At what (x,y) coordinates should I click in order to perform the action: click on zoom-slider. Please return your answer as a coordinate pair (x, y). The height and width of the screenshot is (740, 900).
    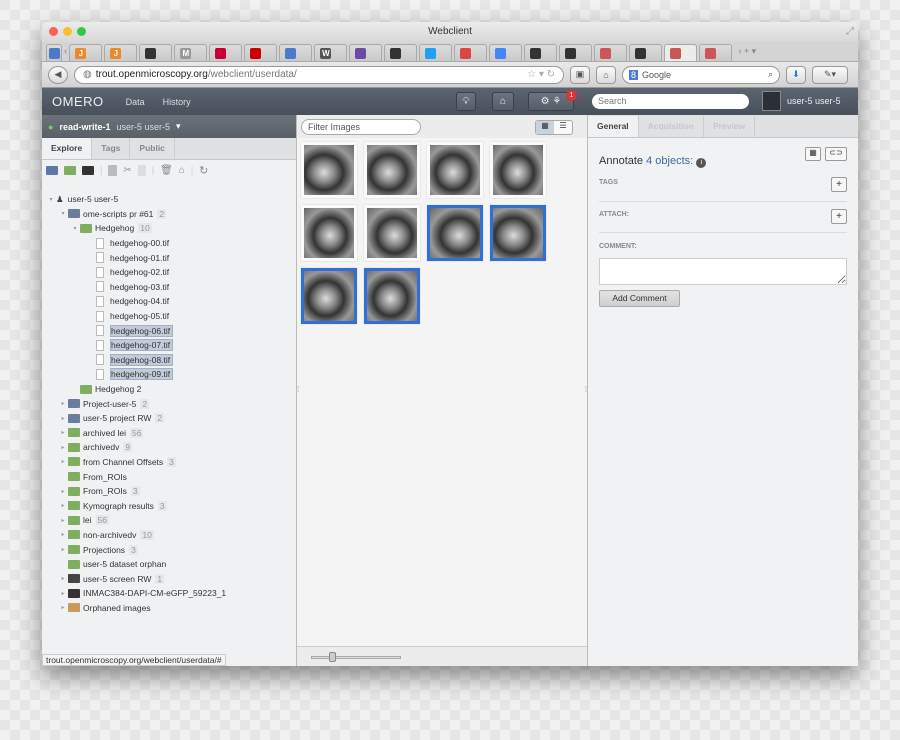
    Looking at the image, I should click on (356, 657).